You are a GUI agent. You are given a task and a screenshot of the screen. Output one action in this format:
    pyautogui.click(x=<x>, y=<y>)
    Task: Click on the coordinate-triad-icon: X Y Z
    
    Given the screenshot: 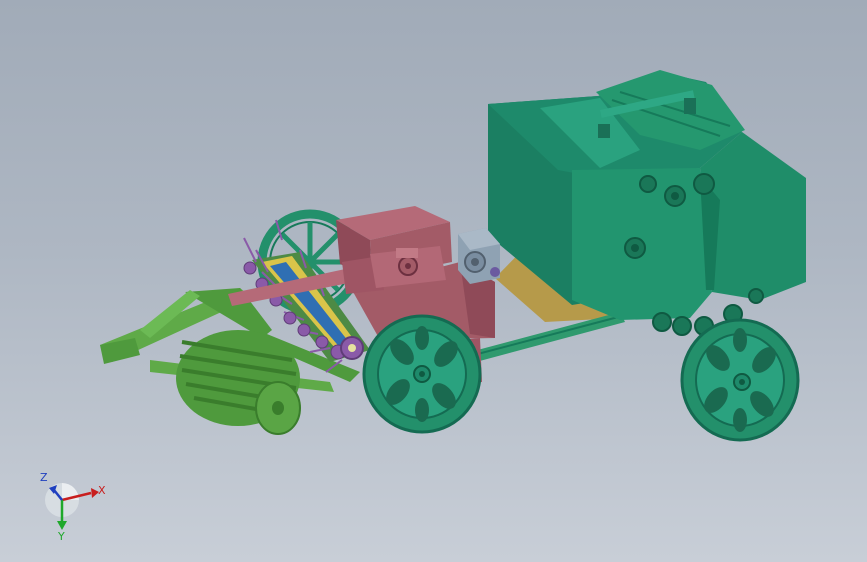 What is the action you would take?
    pyautogui.click(x=73, y=505)
    